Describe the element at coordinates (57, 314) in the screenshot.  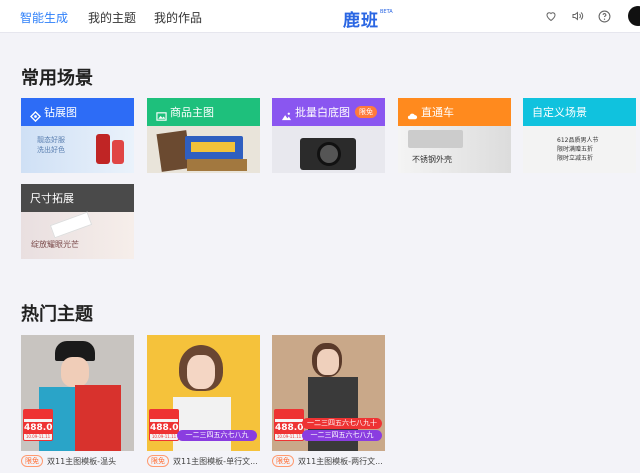
I see `themes-section-title: 热门主题` at that location.